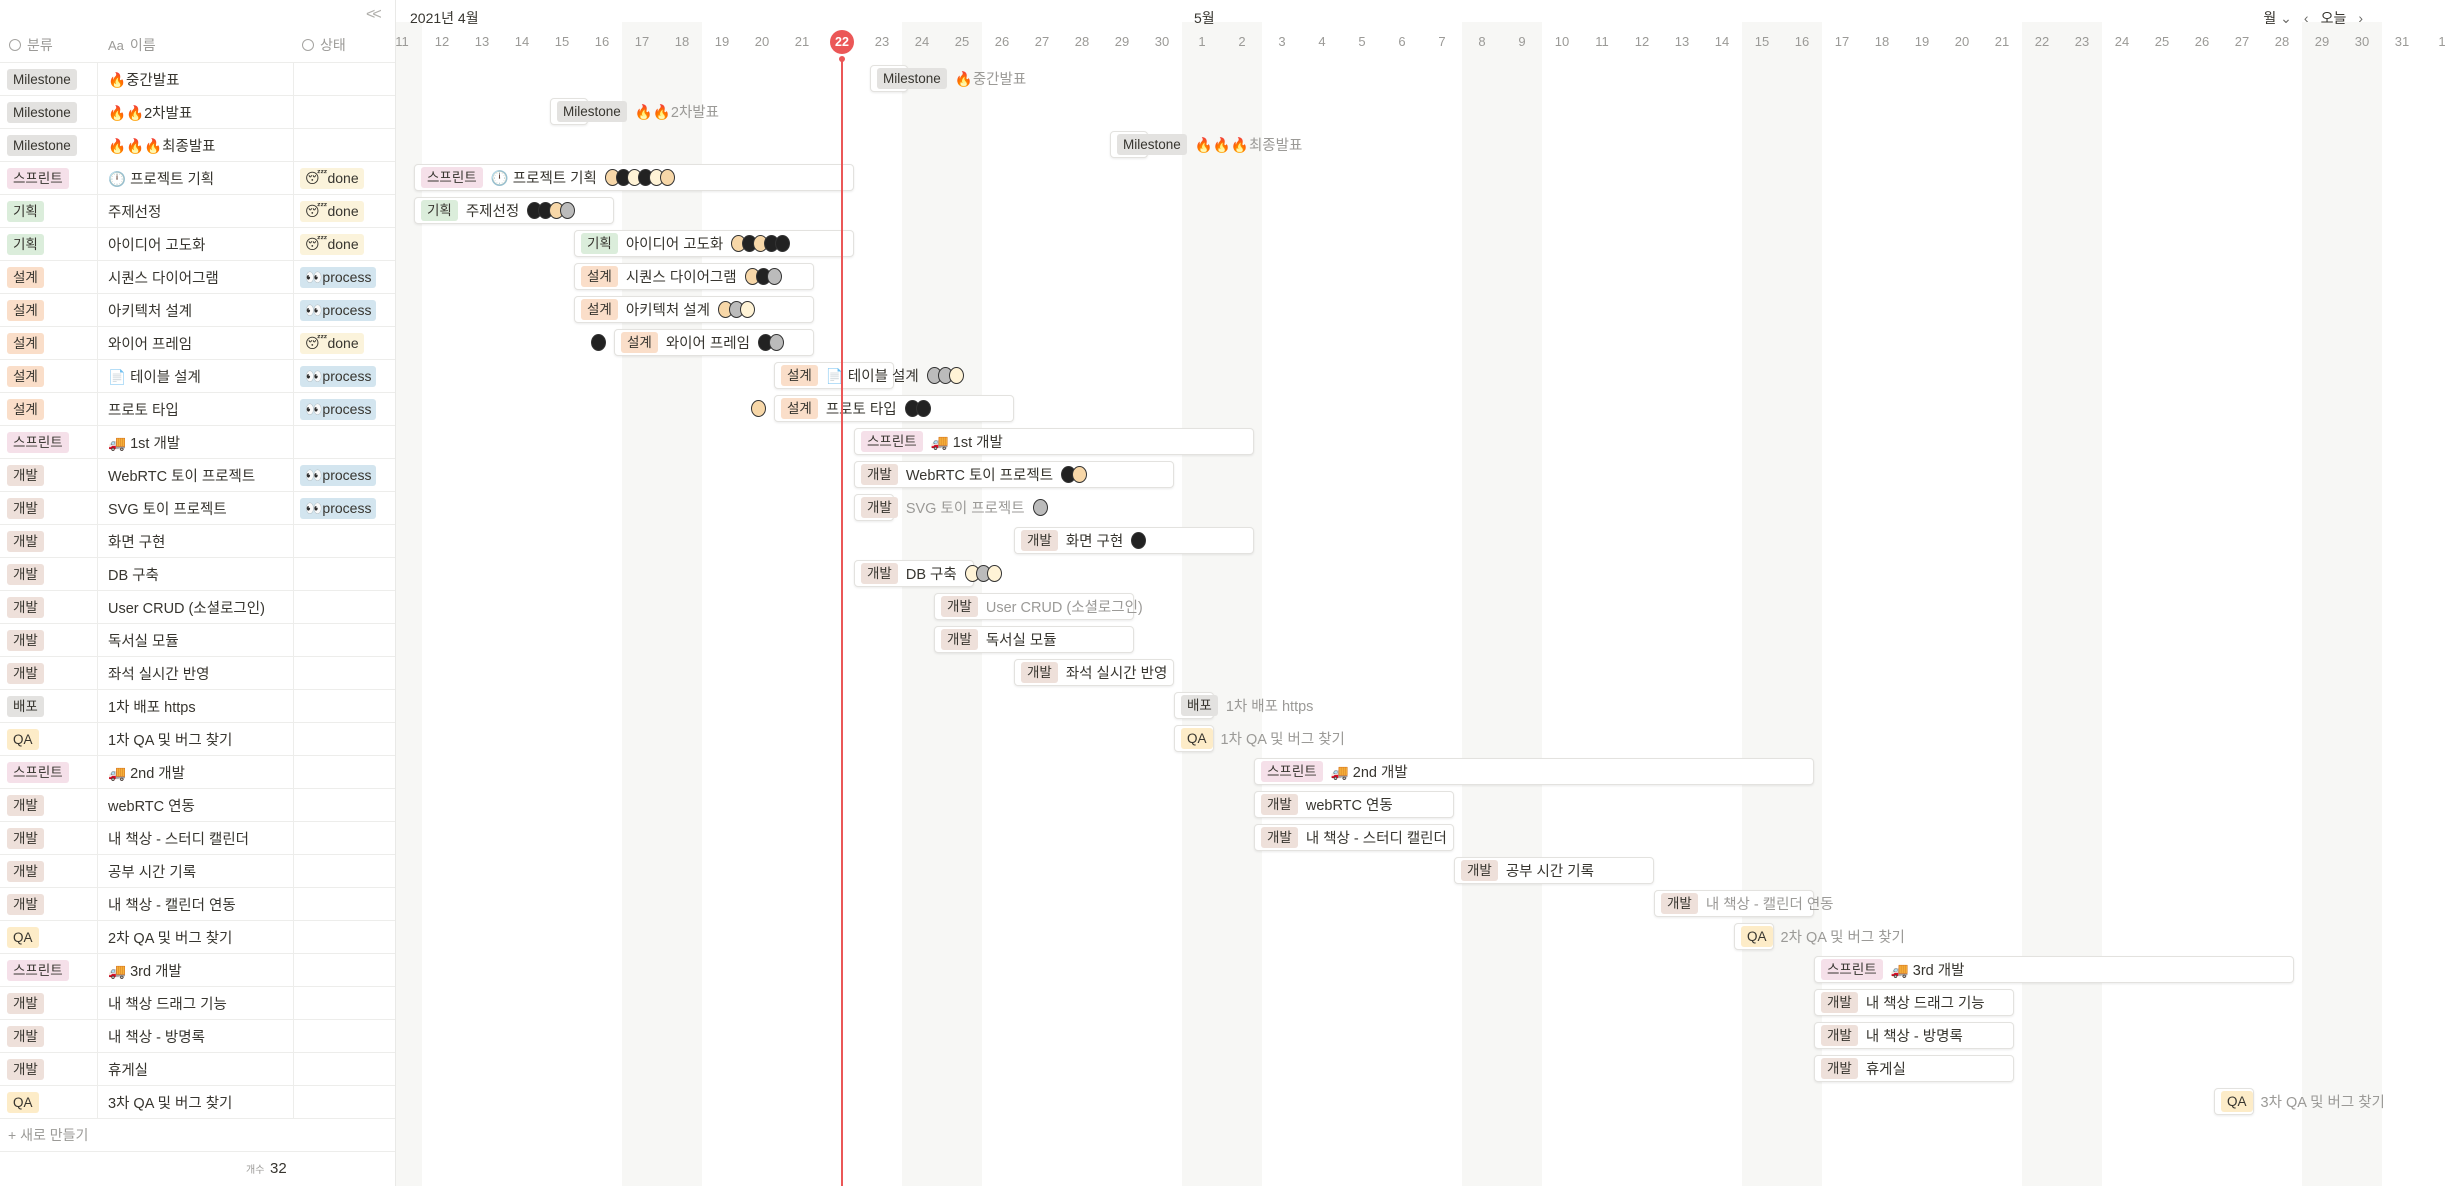 This screenshot has width=2453, height=1186. Describe the element at coordinates (197, 837) in the screenshot. I see `table-row: 개발 내 책상 - 스터디 캘린더` at that location.